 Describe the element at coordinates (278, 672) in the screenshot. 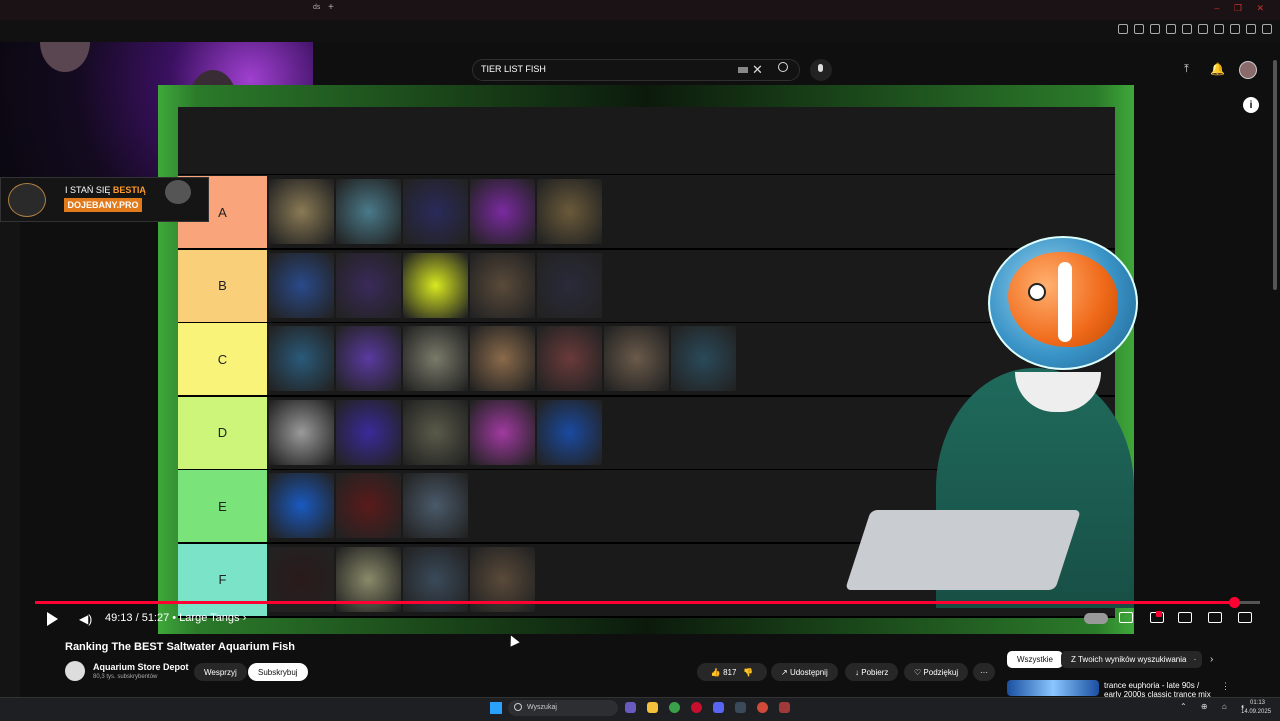

I see `subscribe-button: Subskrybuj` at that location.